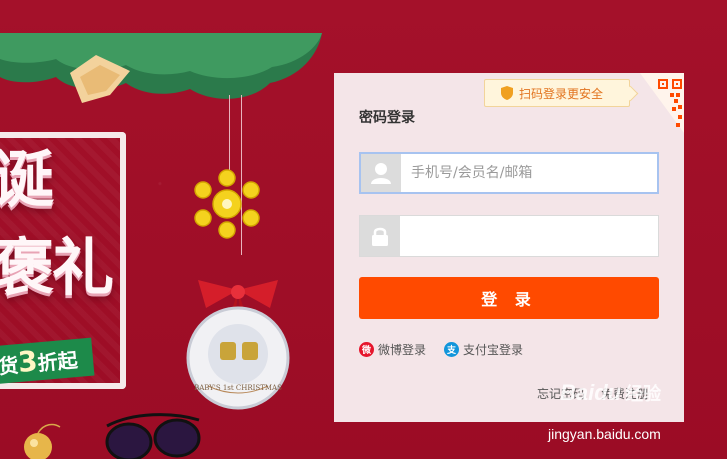  I want to click on password-input, so click(529, 236).